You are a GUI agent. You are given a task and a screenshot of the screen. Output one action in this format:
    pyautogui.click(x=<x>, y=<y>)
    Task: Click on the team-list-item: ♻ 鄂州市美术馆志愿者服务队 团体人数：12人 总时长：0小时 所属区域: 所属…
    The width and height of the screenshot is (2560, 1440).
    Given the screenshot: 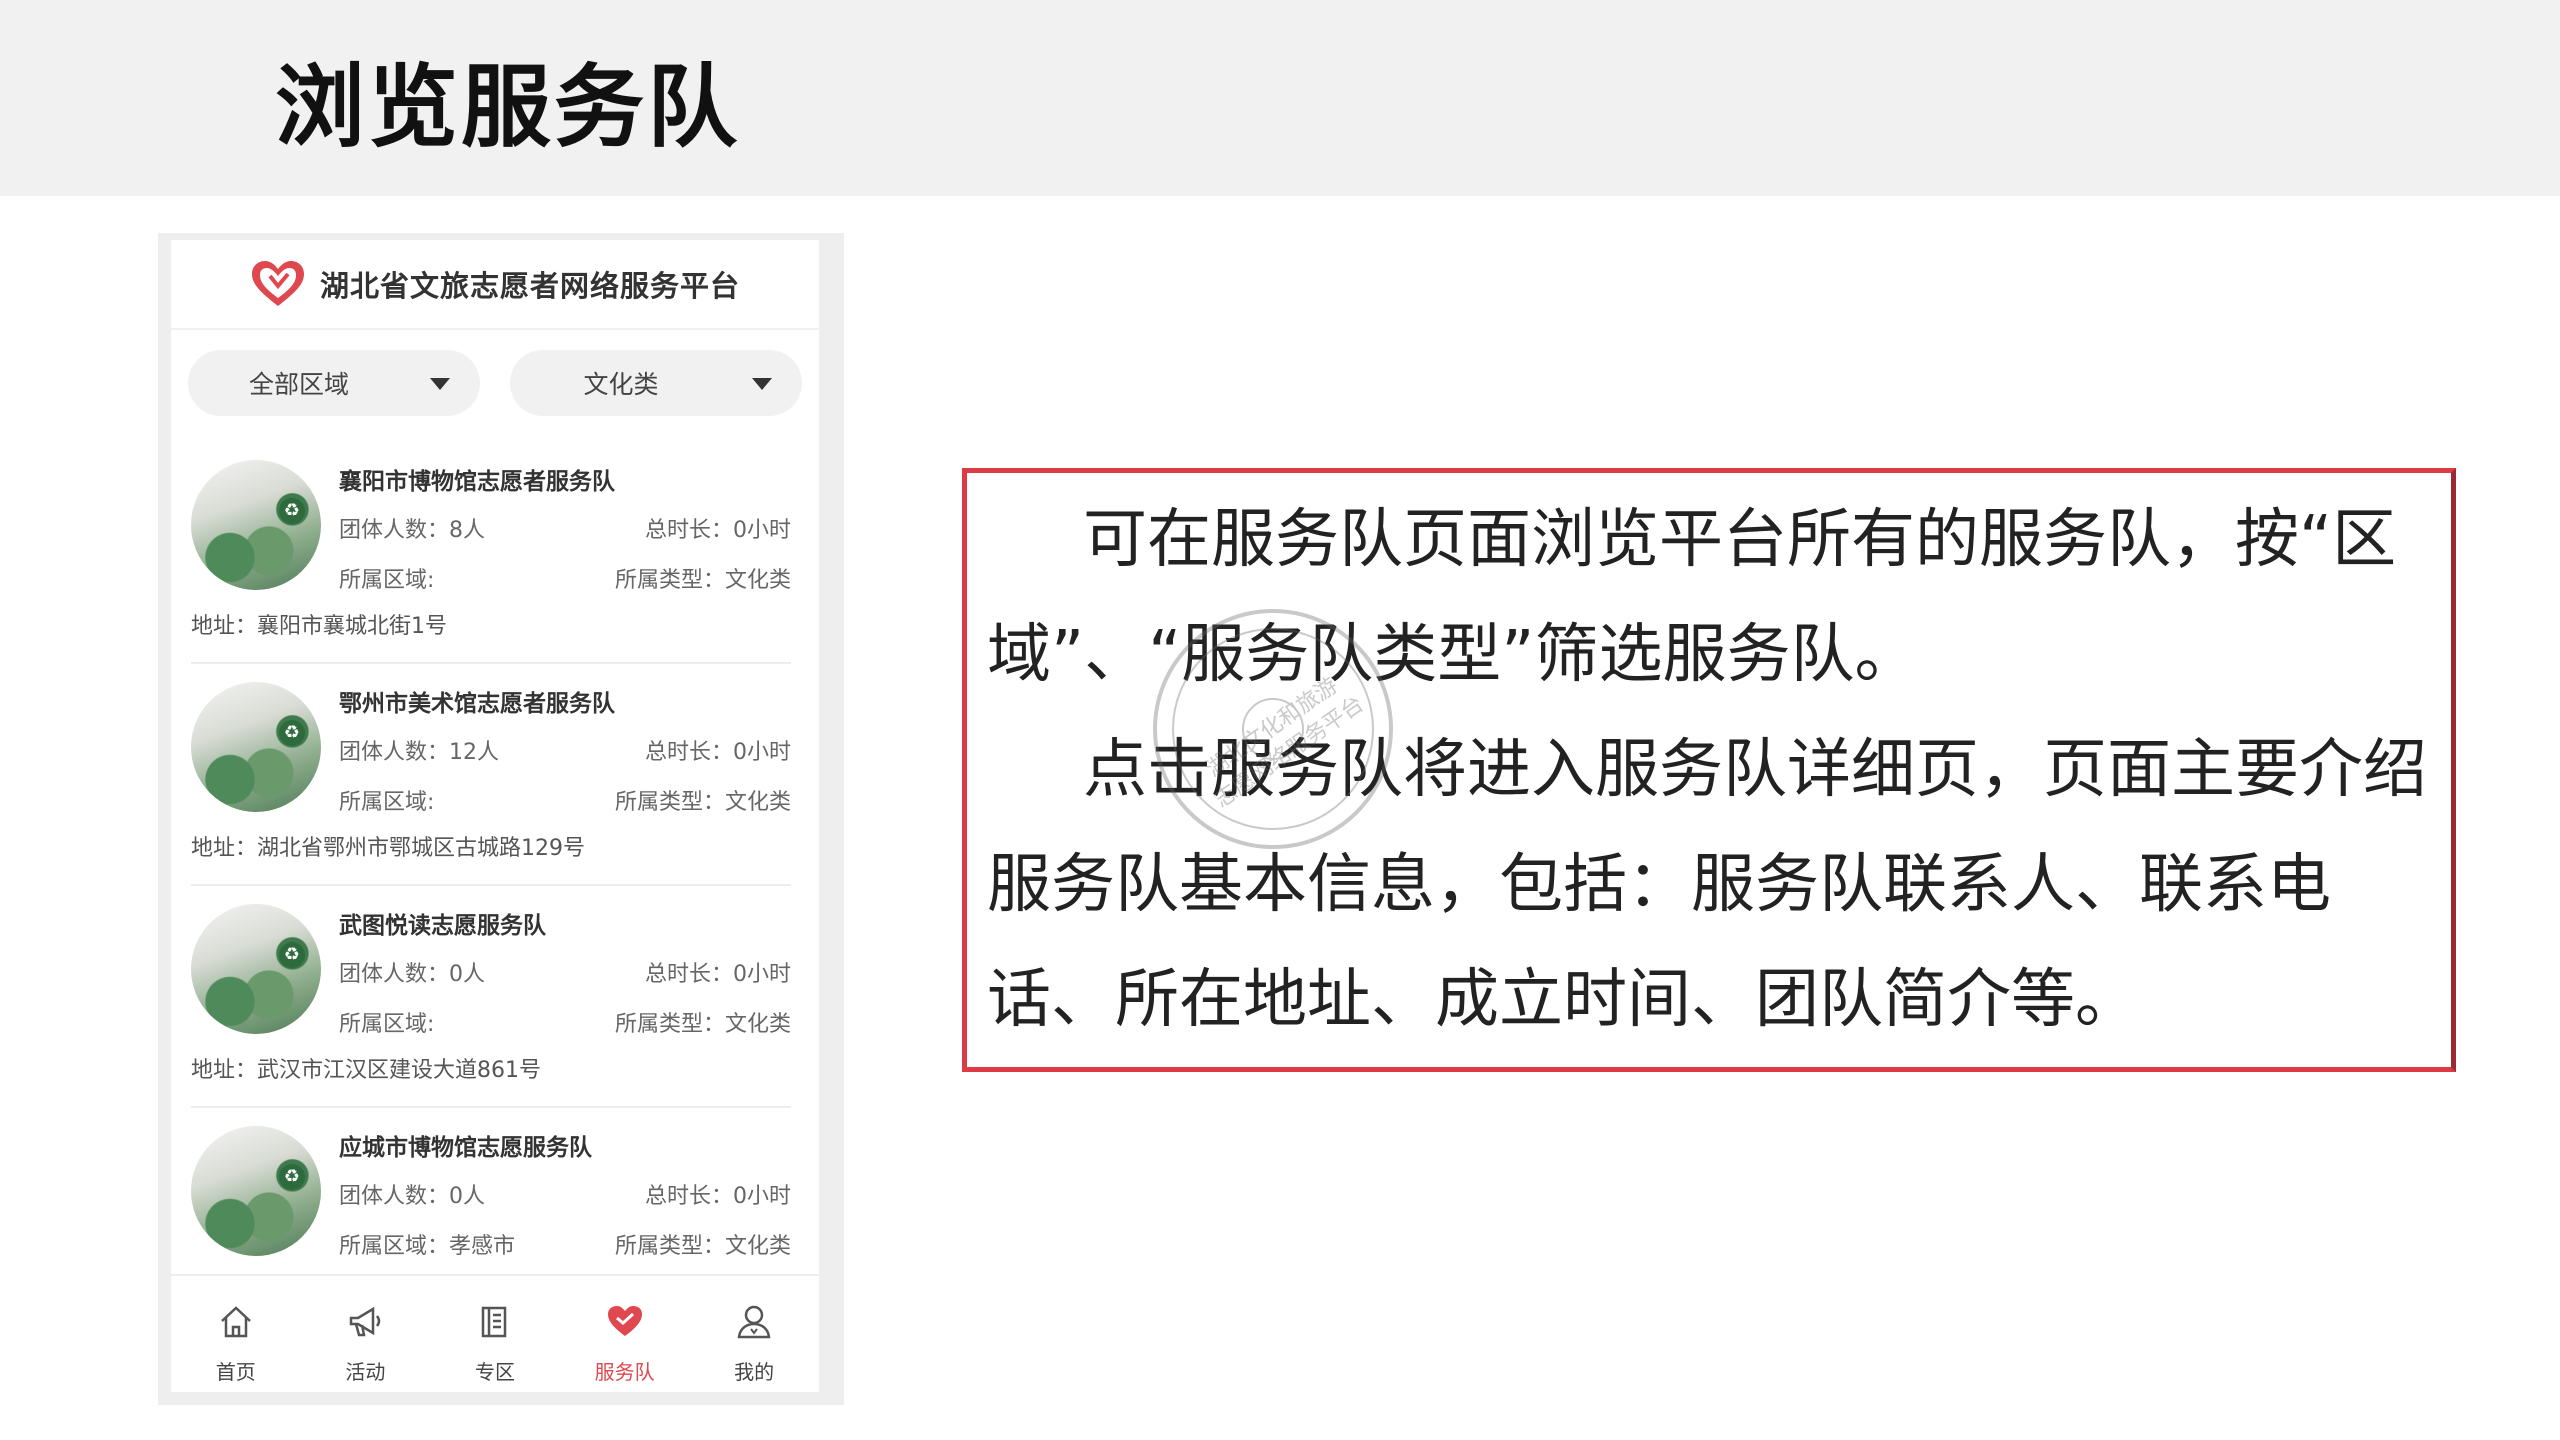 What is the action you would take?
    pyautogui.click(x=491, y=774)
    